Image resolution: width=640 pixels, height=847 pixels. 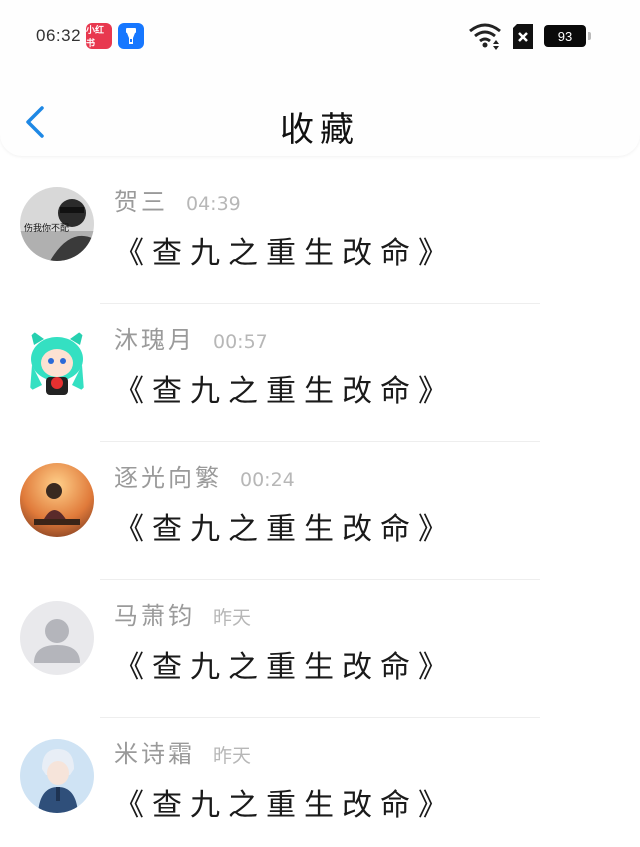 I want to click on user-name: 马萧钧, so click(x=154, y=616).